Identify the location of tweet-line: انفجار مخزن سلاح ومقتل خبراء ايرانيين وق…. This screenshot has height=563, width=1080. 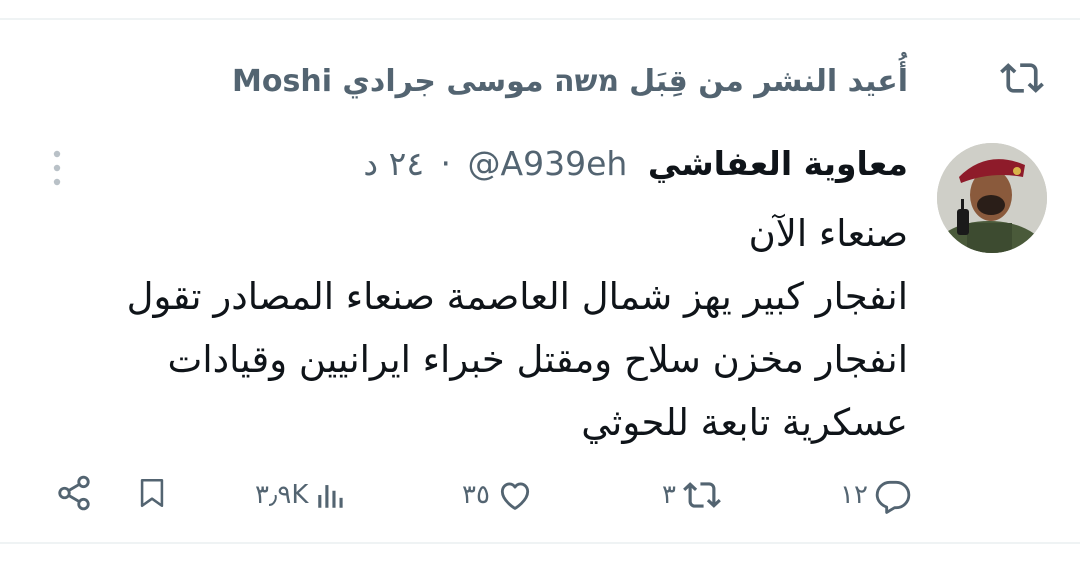
(537, 359).